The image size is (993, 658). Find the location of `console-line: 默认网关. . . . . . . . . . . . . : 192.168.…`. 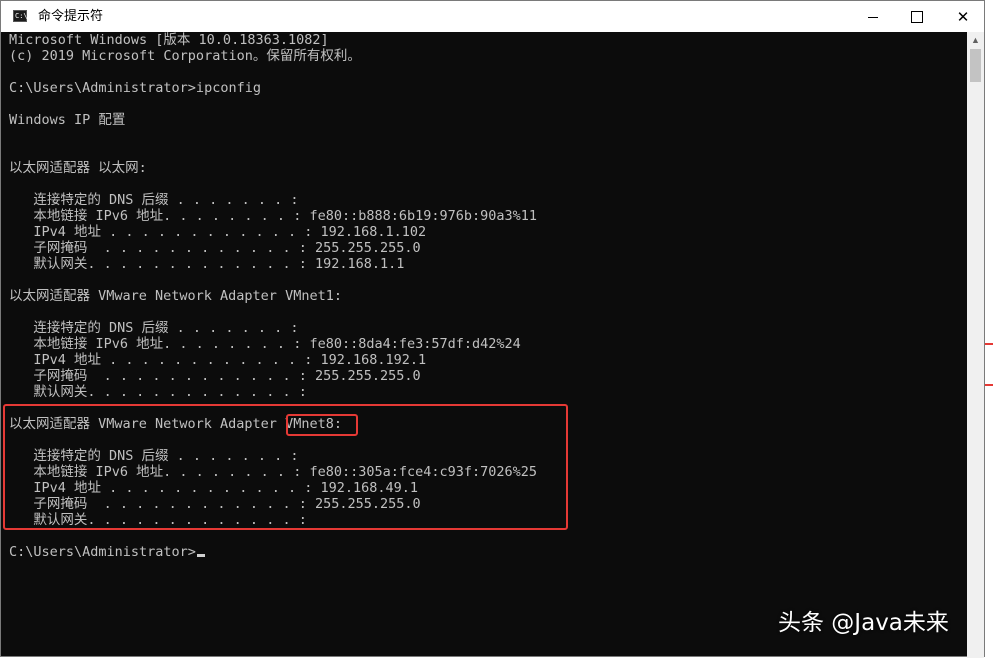

console-line: 默认网关. . . . . . . . . . . . . : 192.168.… is located at coordinates (207, 264).